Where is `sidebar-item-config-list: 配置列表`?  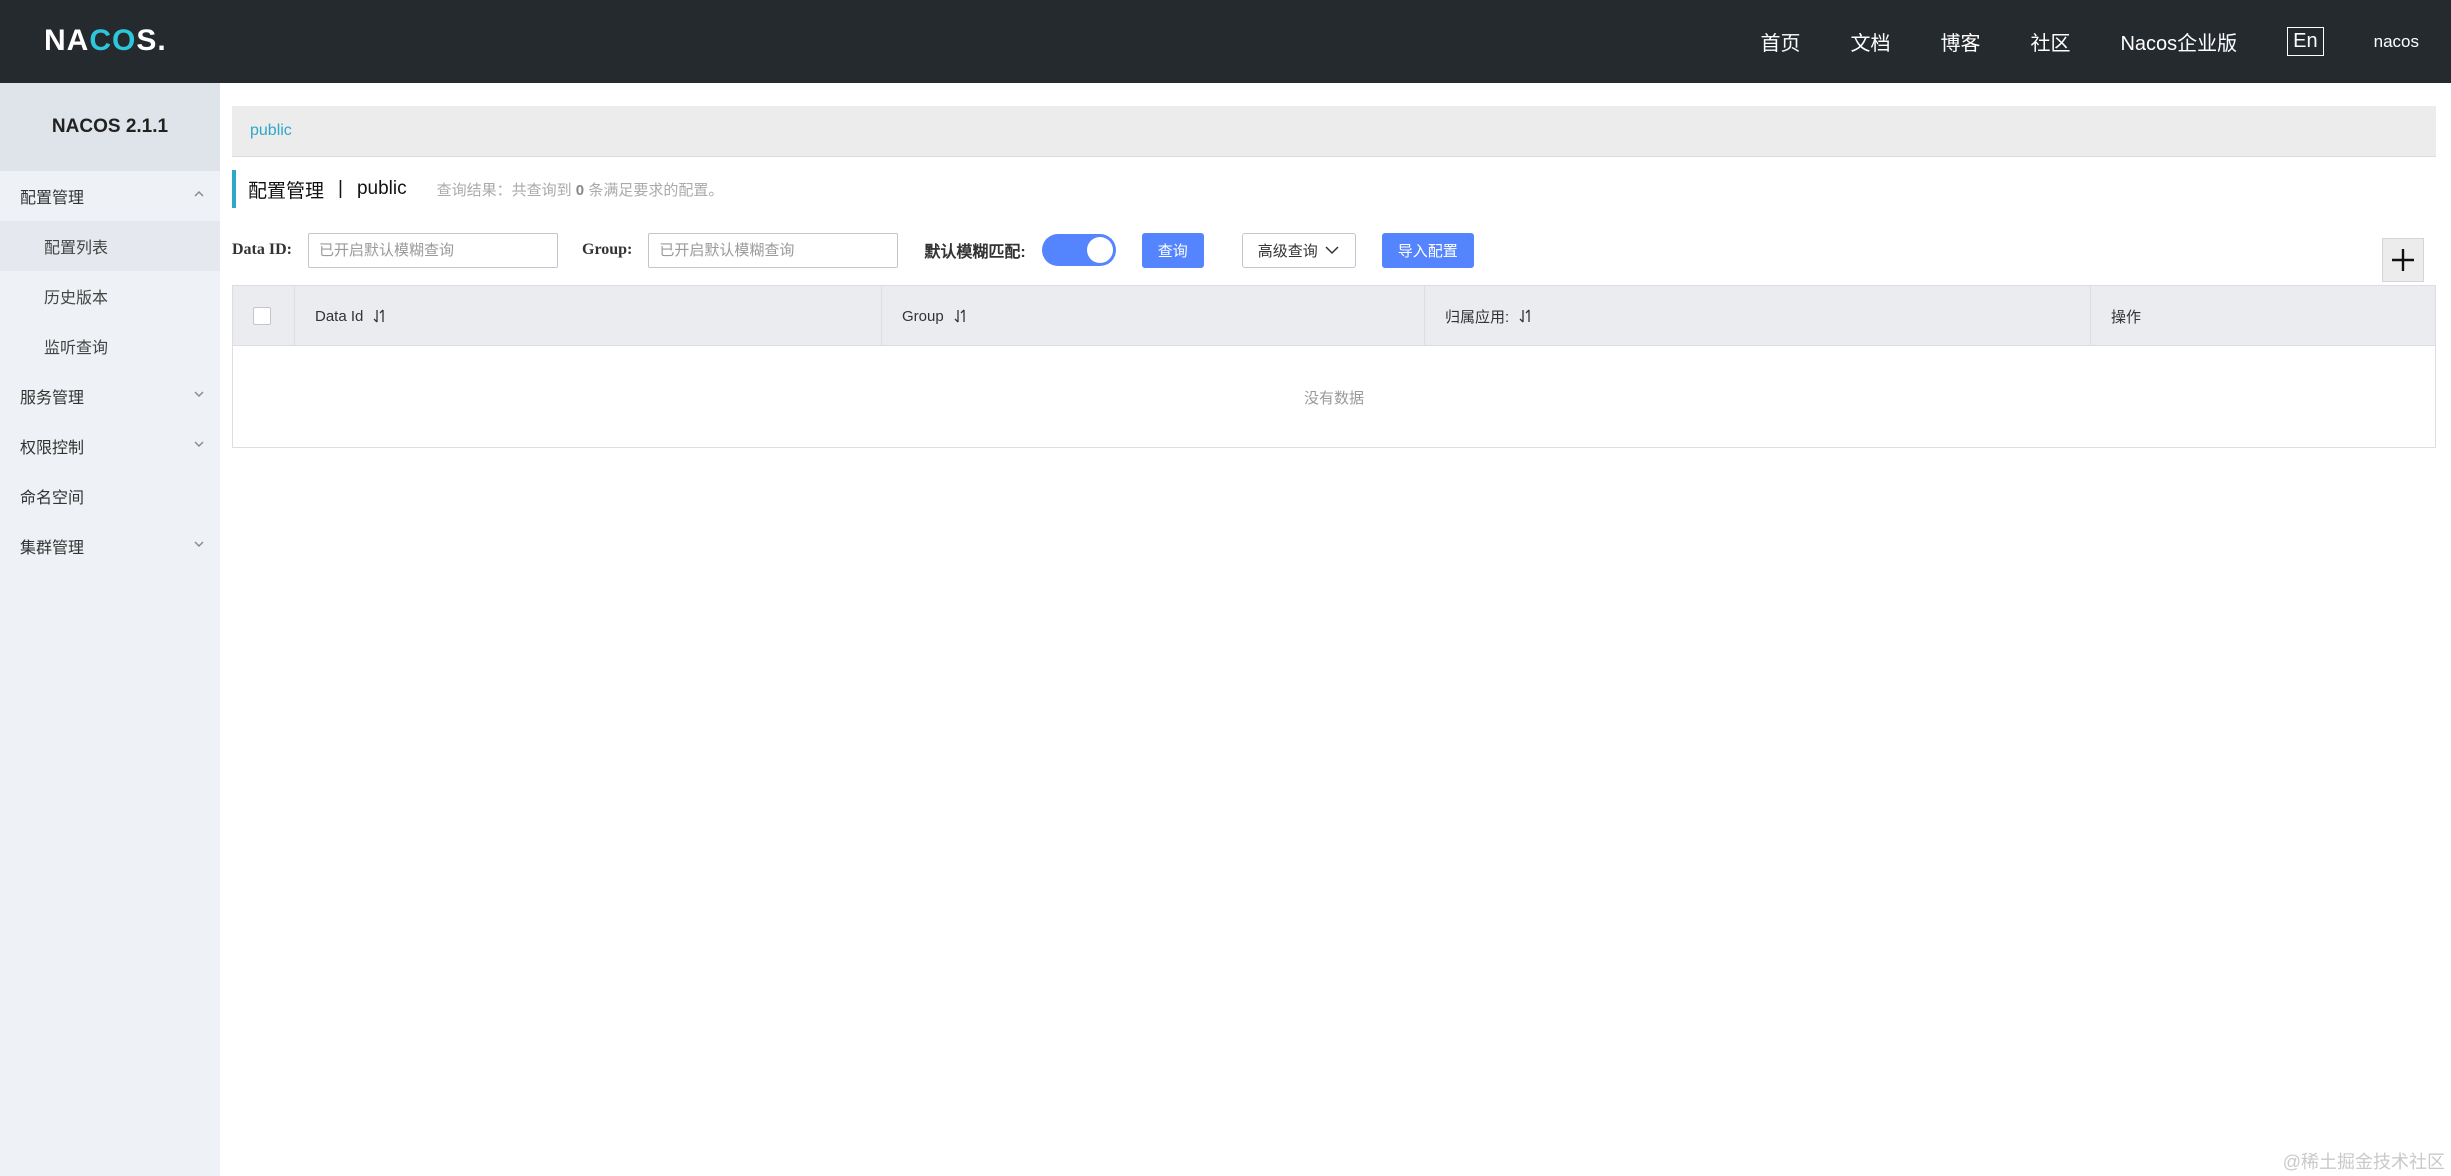
sidebar-item-config-list: 配置列表 is located at coordinates (110, 246).